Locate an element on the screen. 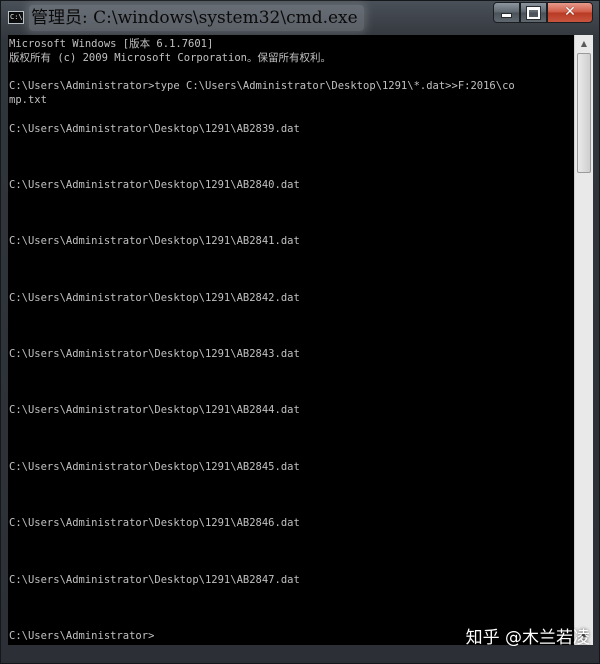  caption-buttons: ✕ is located at coordinates (543, 12).